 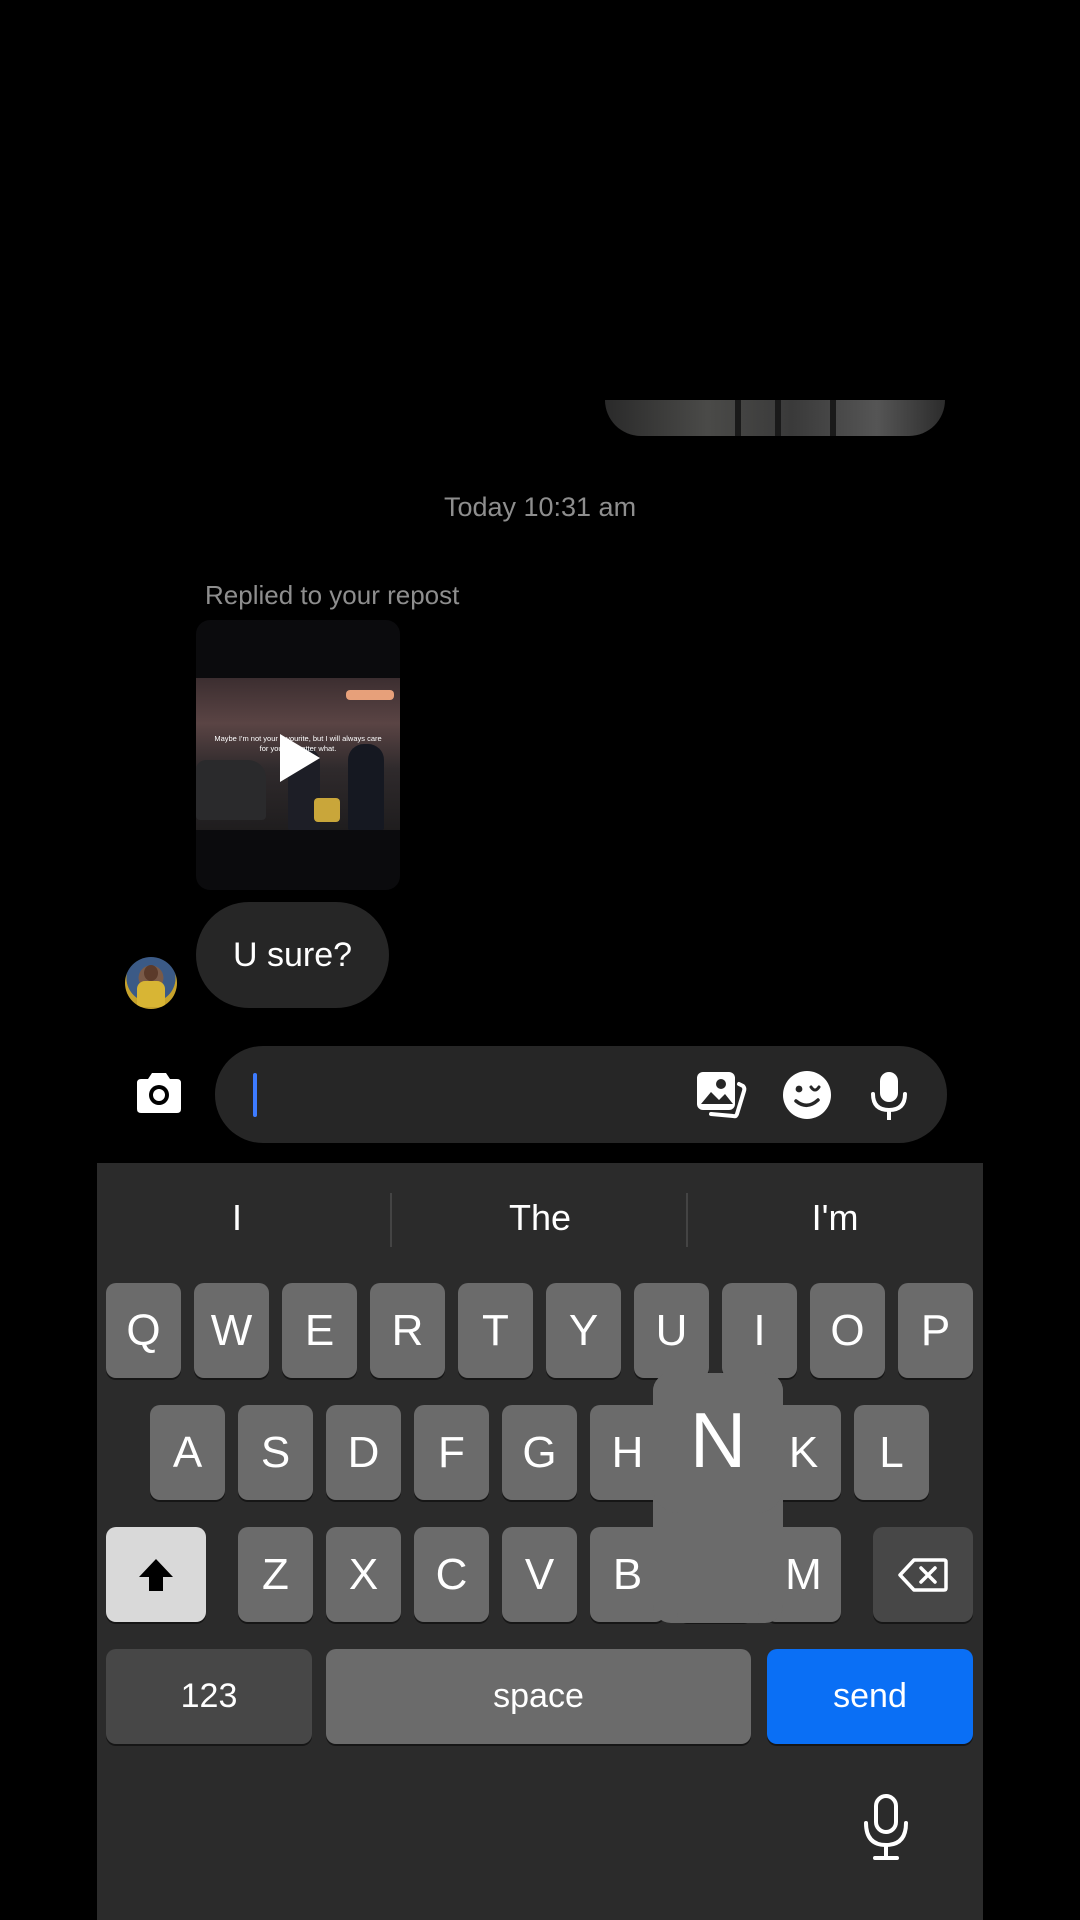 What do you see at coordinates (935, 1330) in the screenshot?
I see `key-p: P` at bounding box center [935, 1330].